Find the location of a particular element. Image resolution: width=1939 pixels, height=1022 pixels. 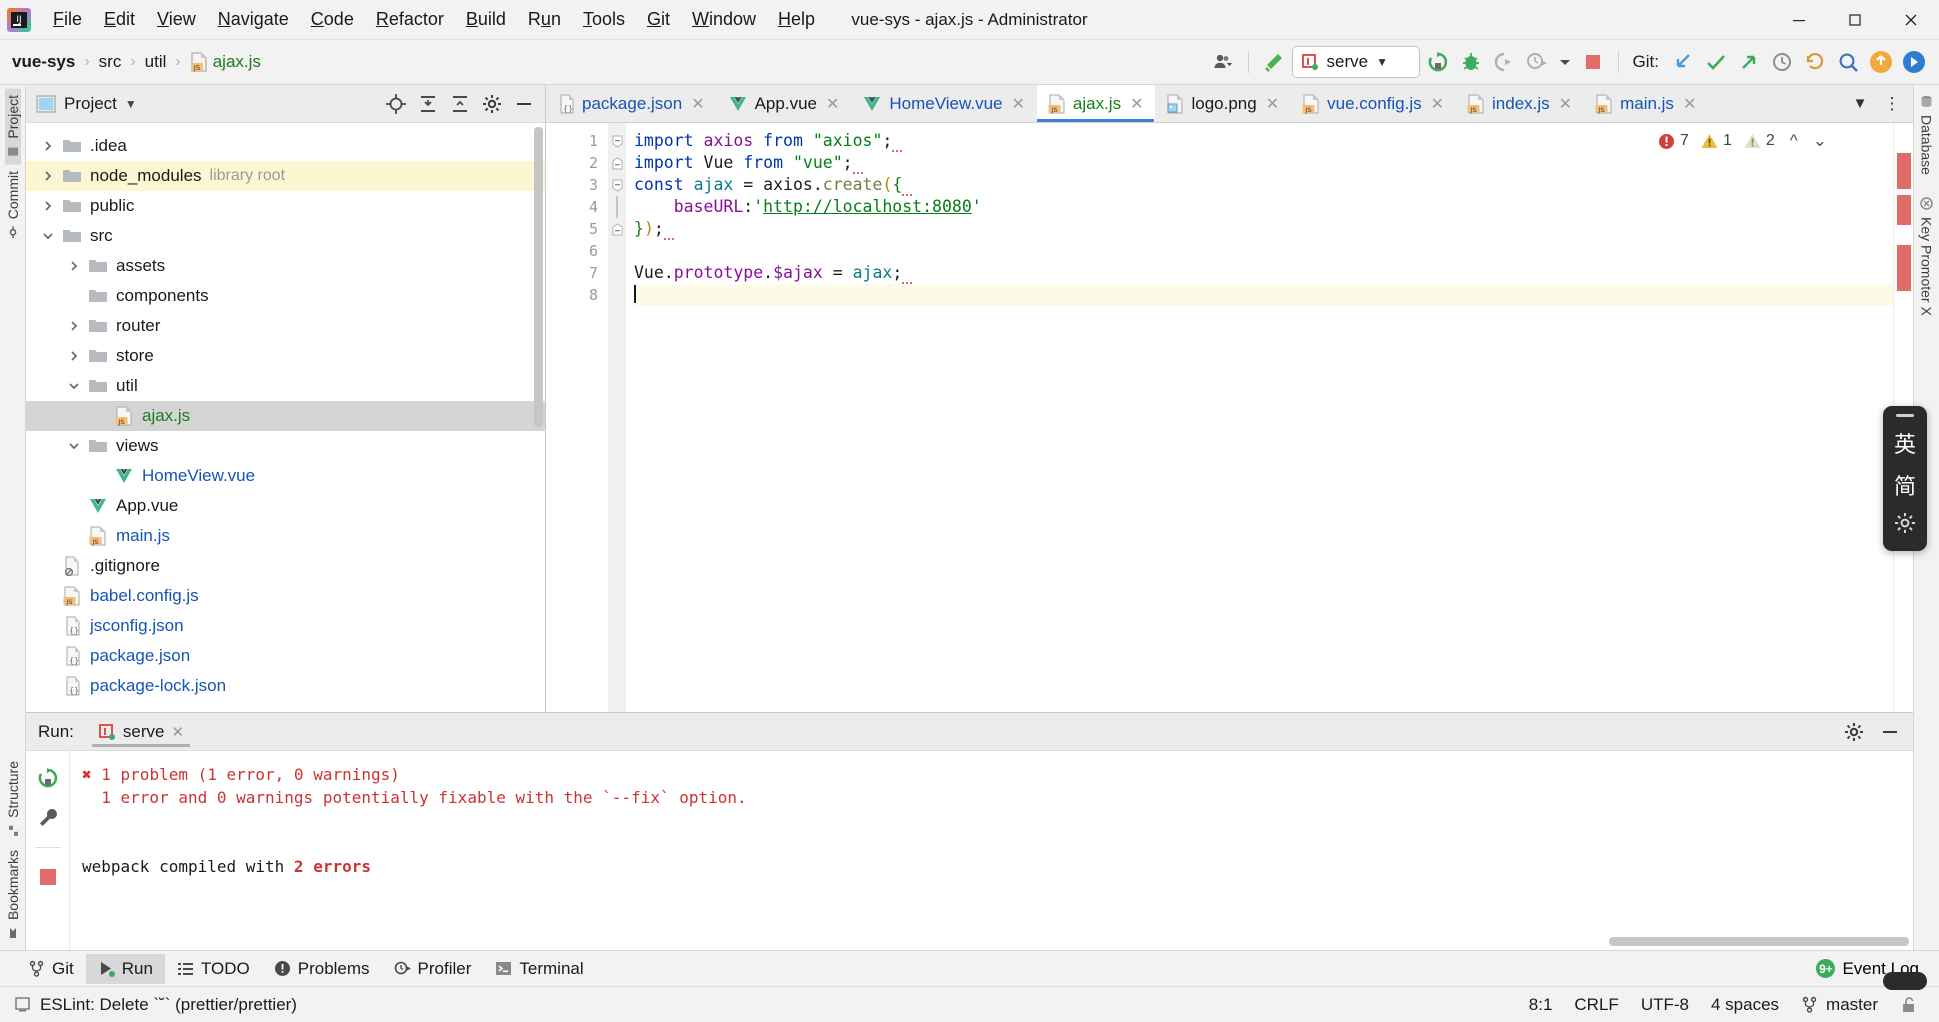

editor-tab: JS vue.config.js ✕ is located at coordinates (1373, 103).